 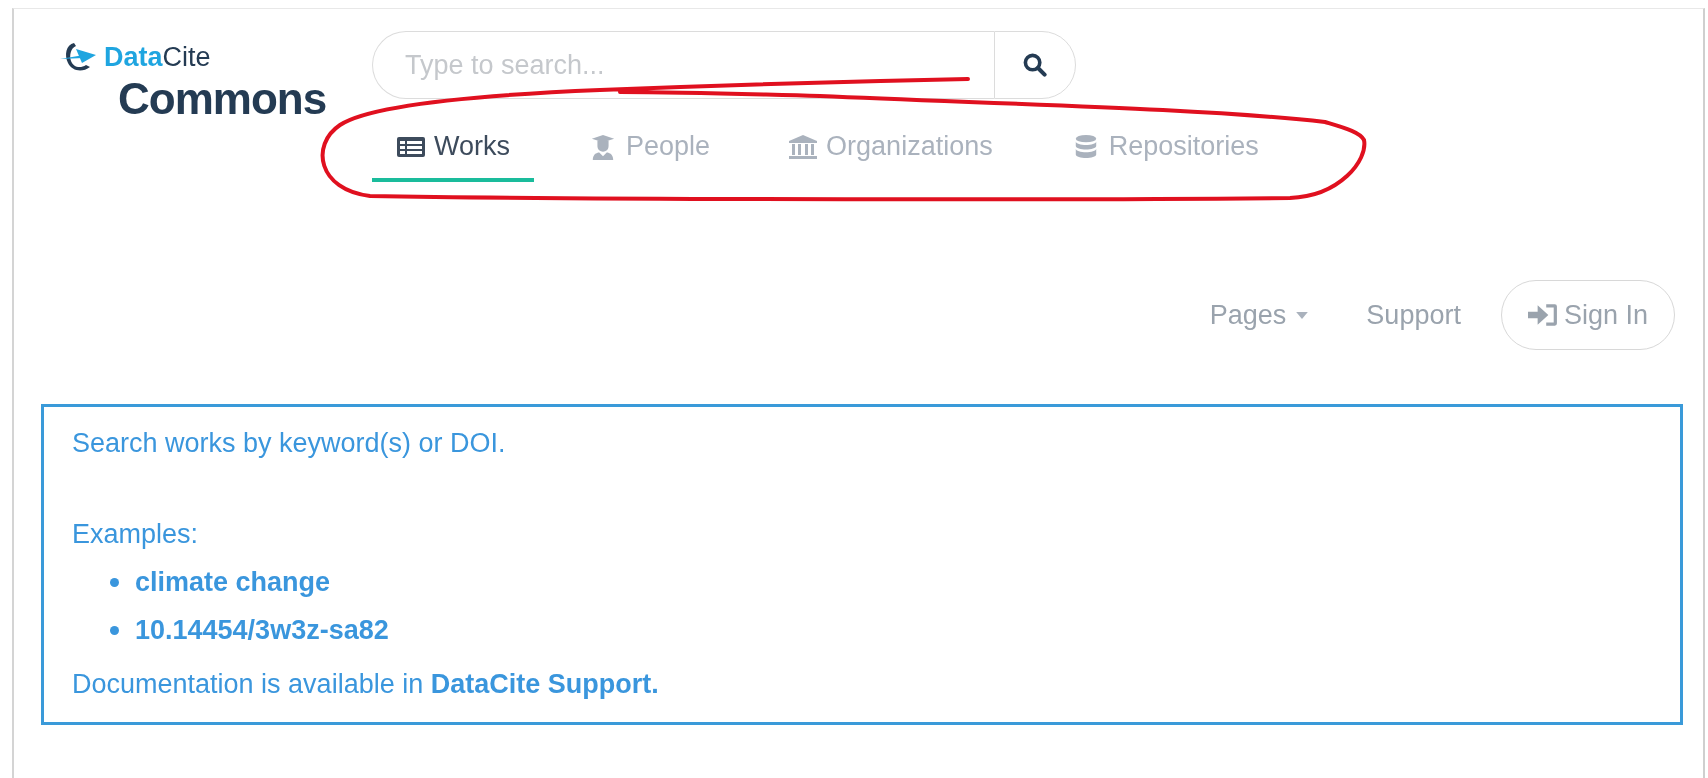 What do you see at coordinates (1302, 315) in the screenshot?
I see `caret-icon` at bounding box center [1302, 315].